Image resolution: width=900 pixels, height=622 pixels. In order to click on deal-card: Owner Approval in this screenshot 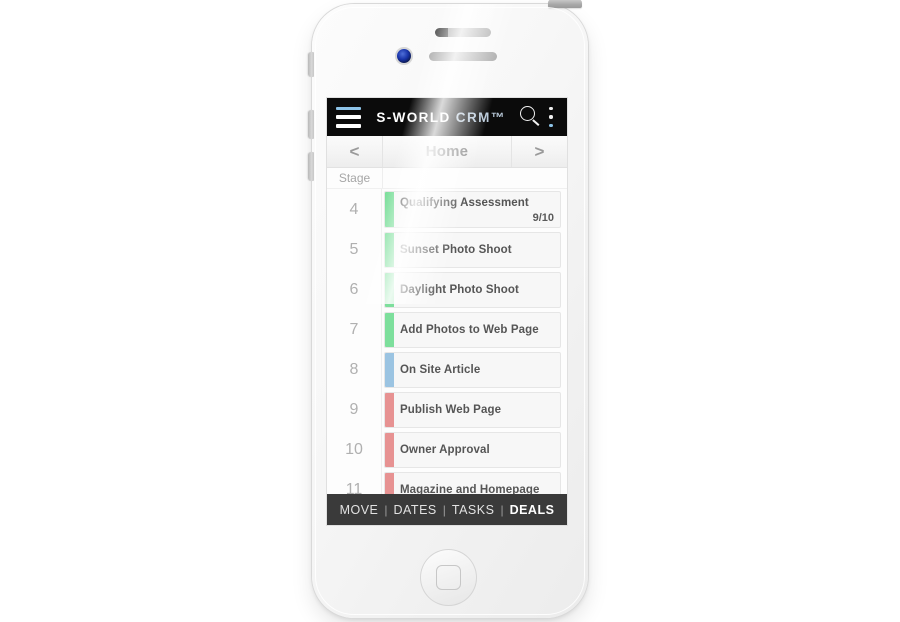, I will do `click(472, 450)`.